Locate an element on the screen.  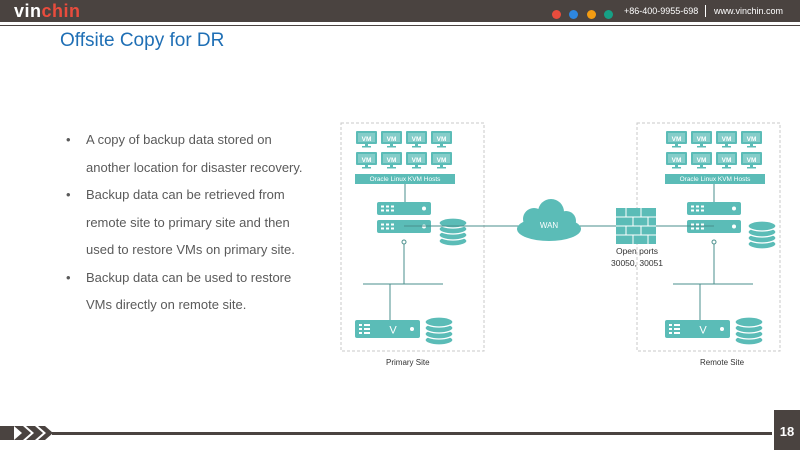
page-number: 18 is located at coordinates (787, 430).